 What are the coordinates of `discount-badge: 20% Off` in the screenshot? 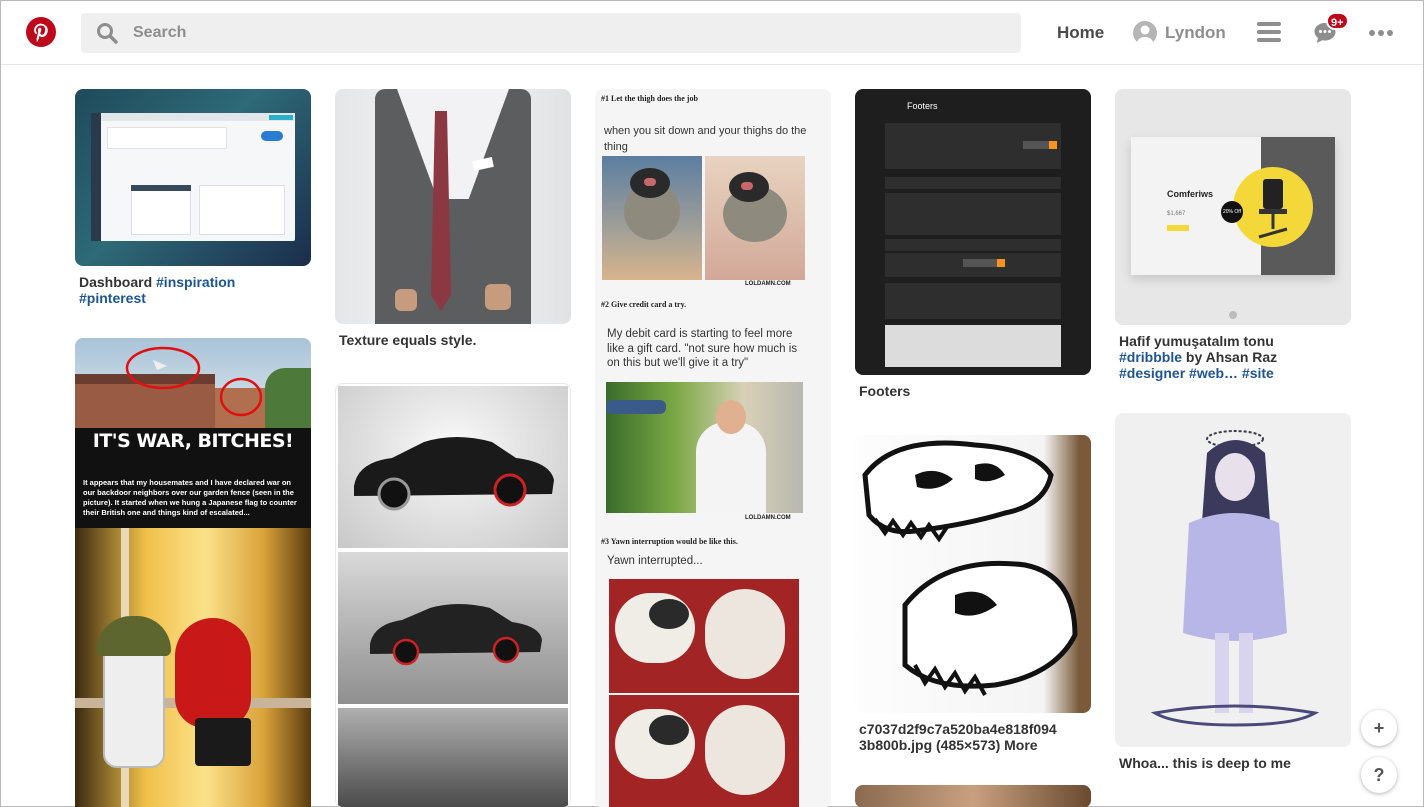 It's located at (1232, 212).